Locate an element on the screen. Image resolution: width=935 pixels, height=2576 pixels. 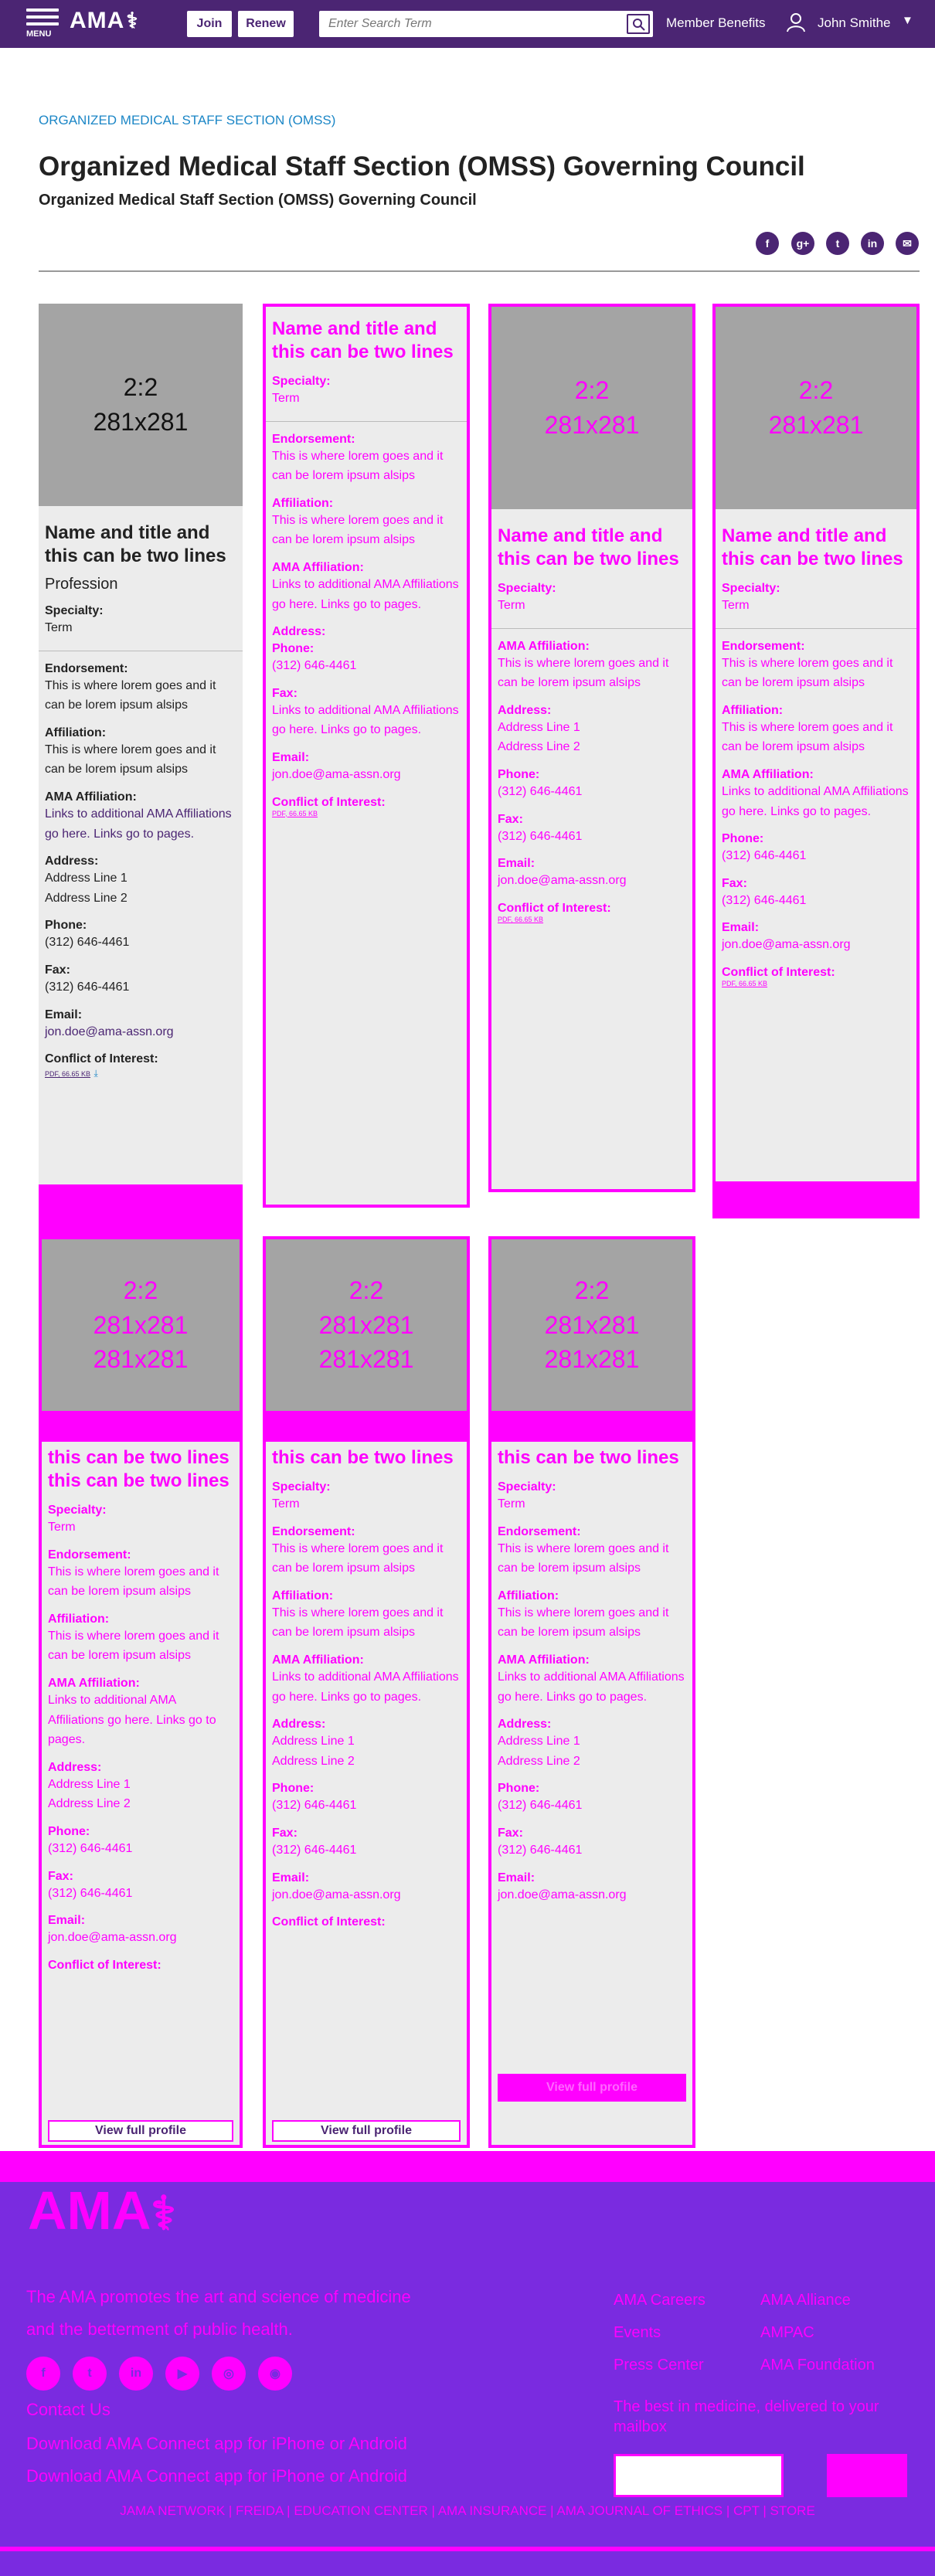
newsletter-email-input is located at coordinates (699, 2475).